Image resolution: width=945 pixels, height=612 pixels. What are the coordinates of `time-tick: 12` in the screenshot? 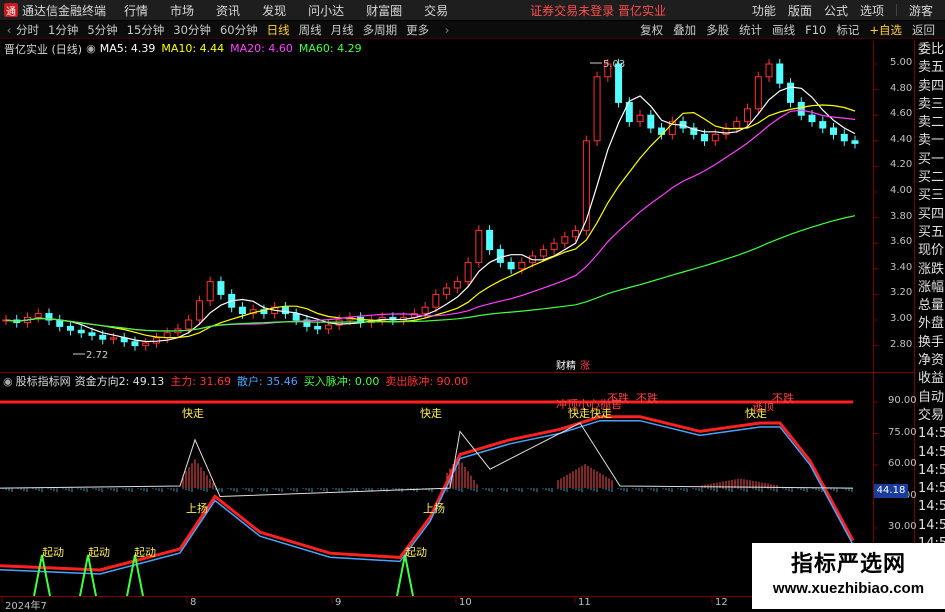 It's located at (721, 602).